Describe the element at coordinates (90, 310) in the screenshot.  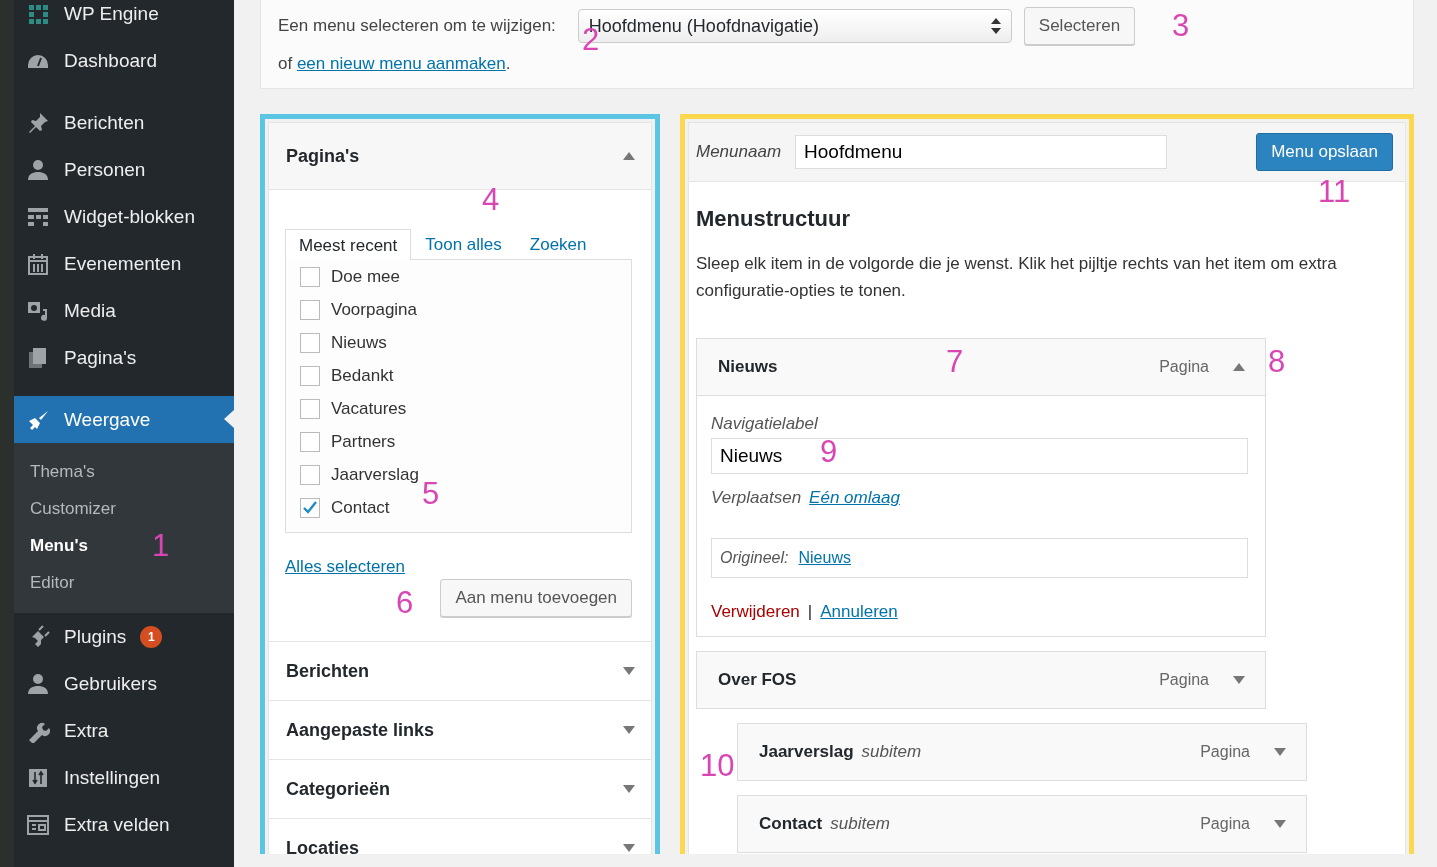
I see `sidebar-label: Media` at that location.